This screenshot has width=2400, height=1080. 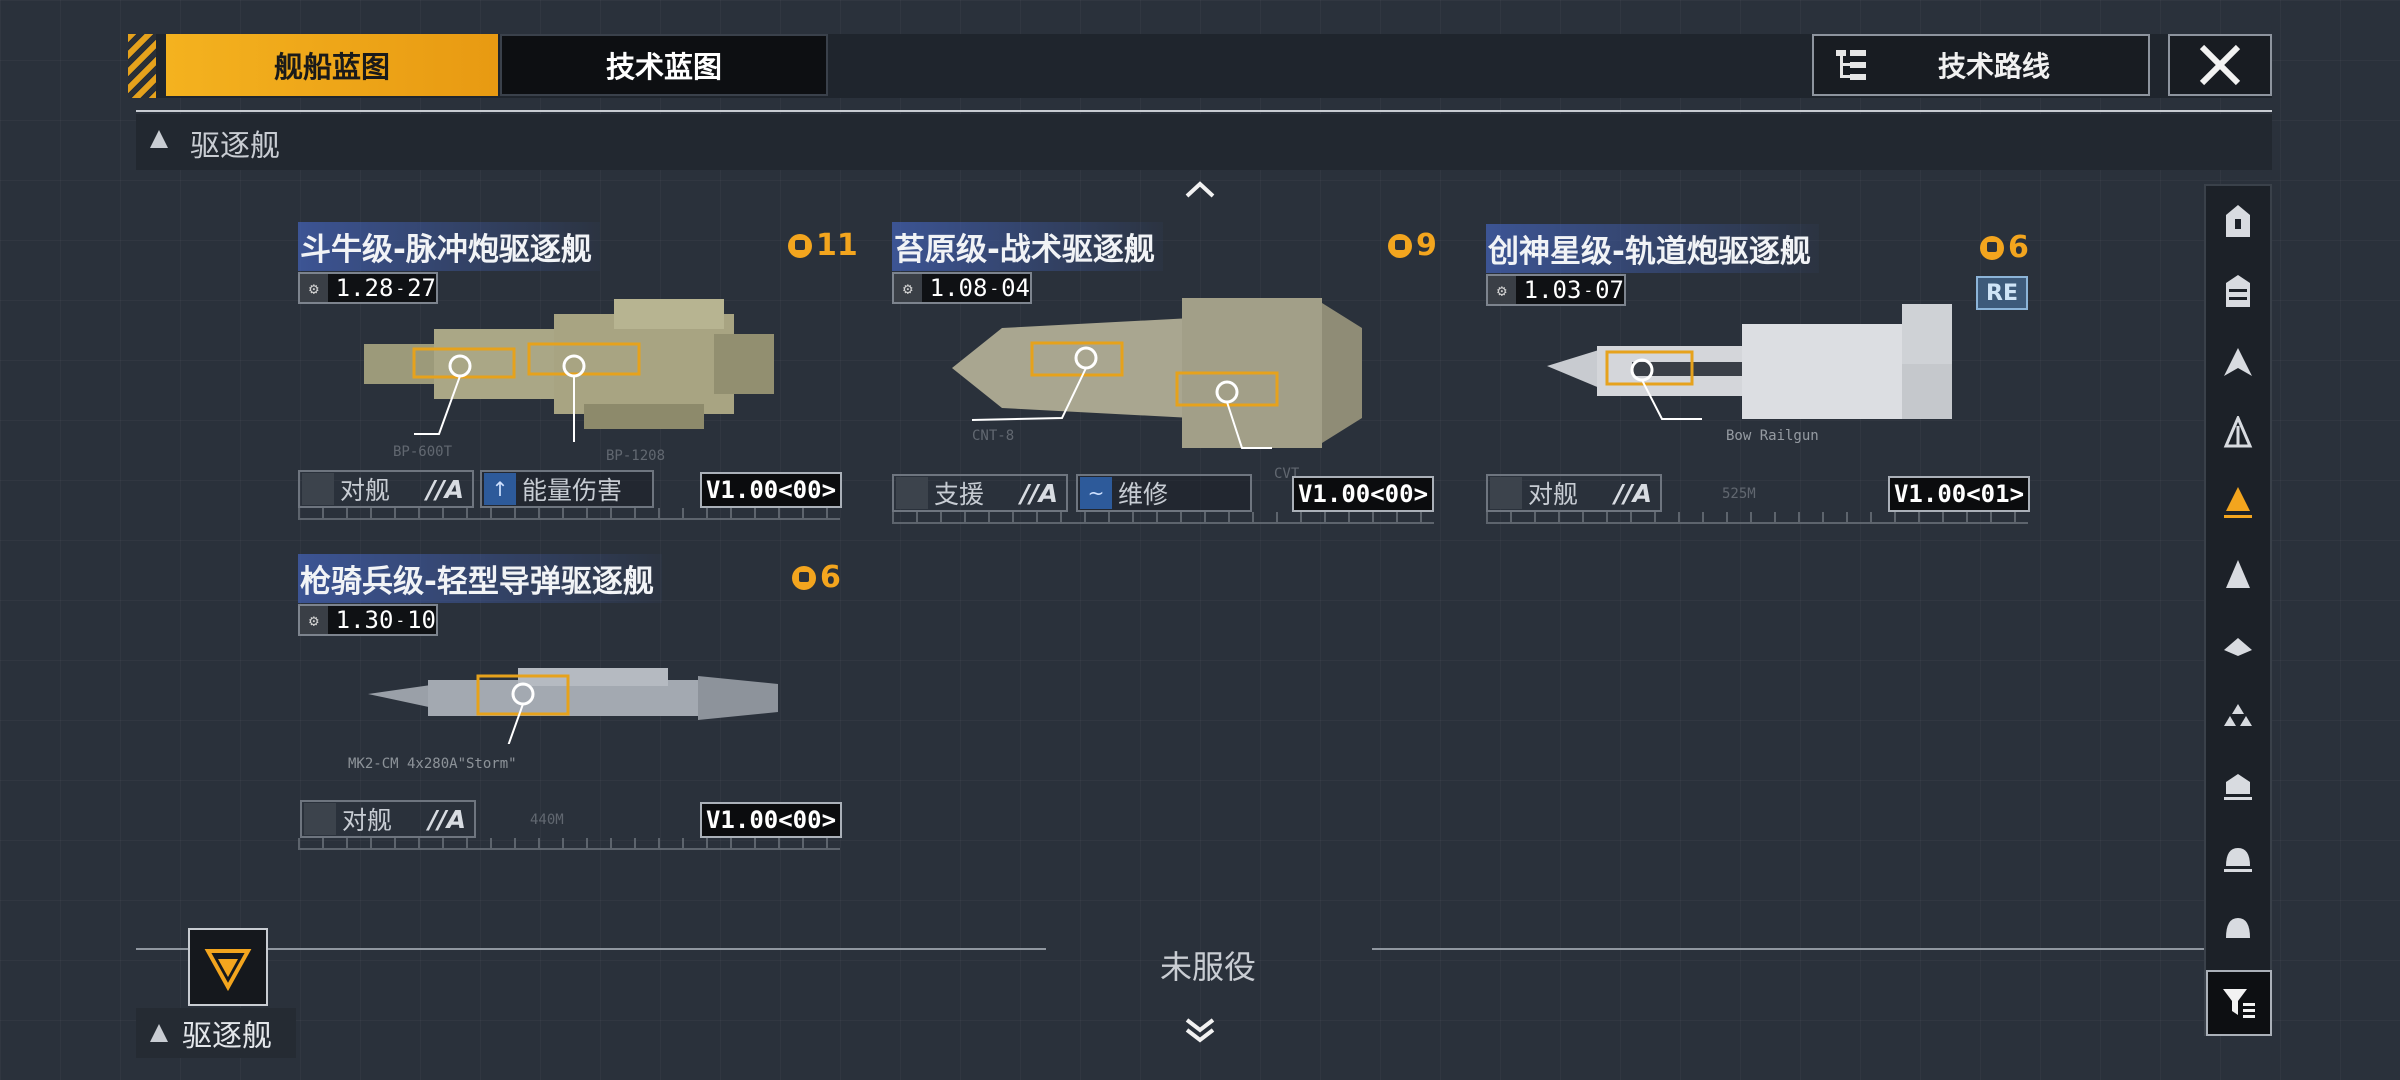 I want to click on scroll-down-icon, so click(x=1200, y=1029).